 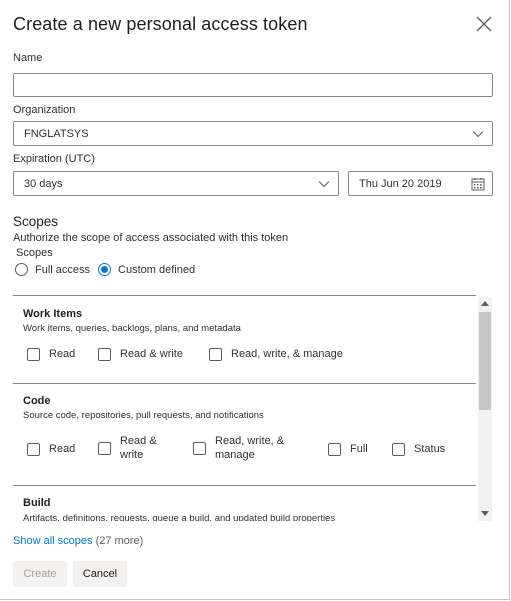 What do you see at coordinates (43, 184) in the screenshot?
I see `expiration-value: 30 days` at bounding box center [43, 184].